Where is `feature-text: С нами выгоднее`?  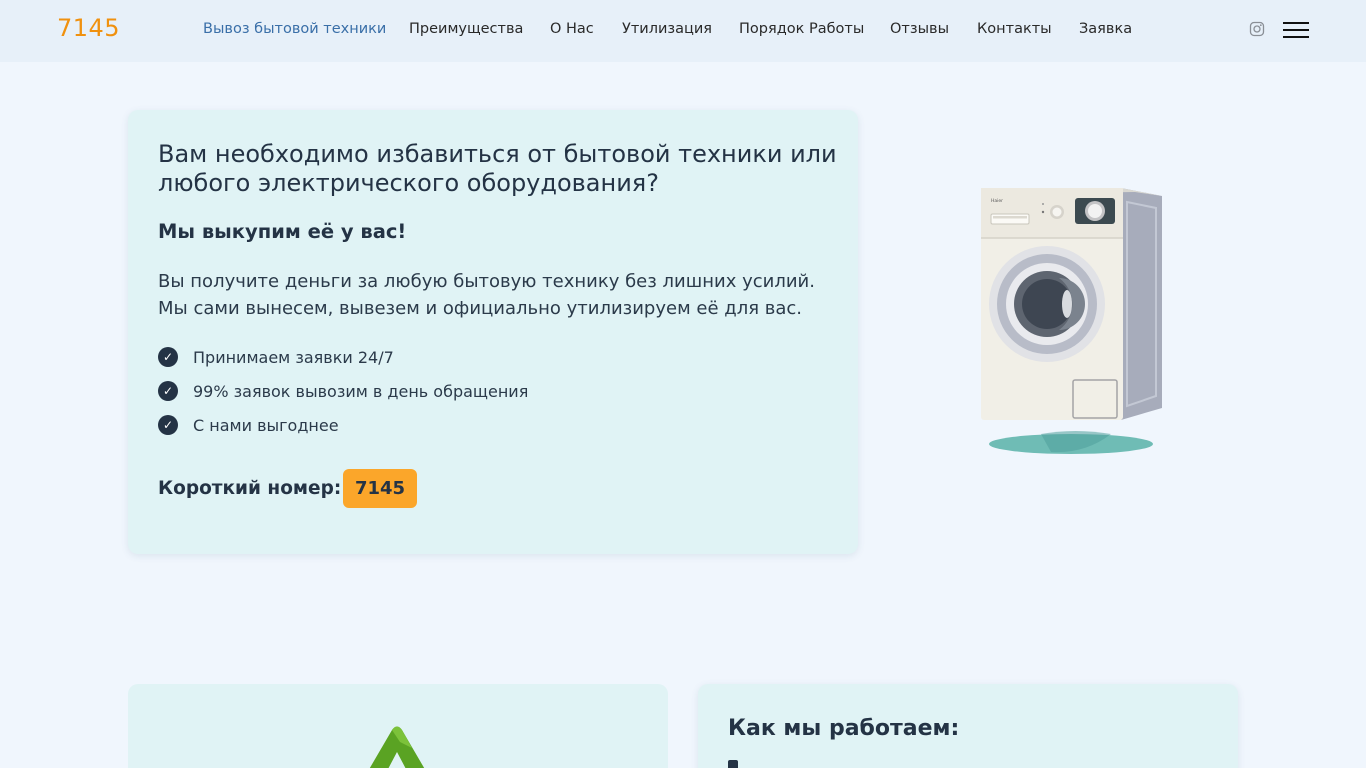 feature-text: С нами выгоднее is located at coordinates (266, 425).